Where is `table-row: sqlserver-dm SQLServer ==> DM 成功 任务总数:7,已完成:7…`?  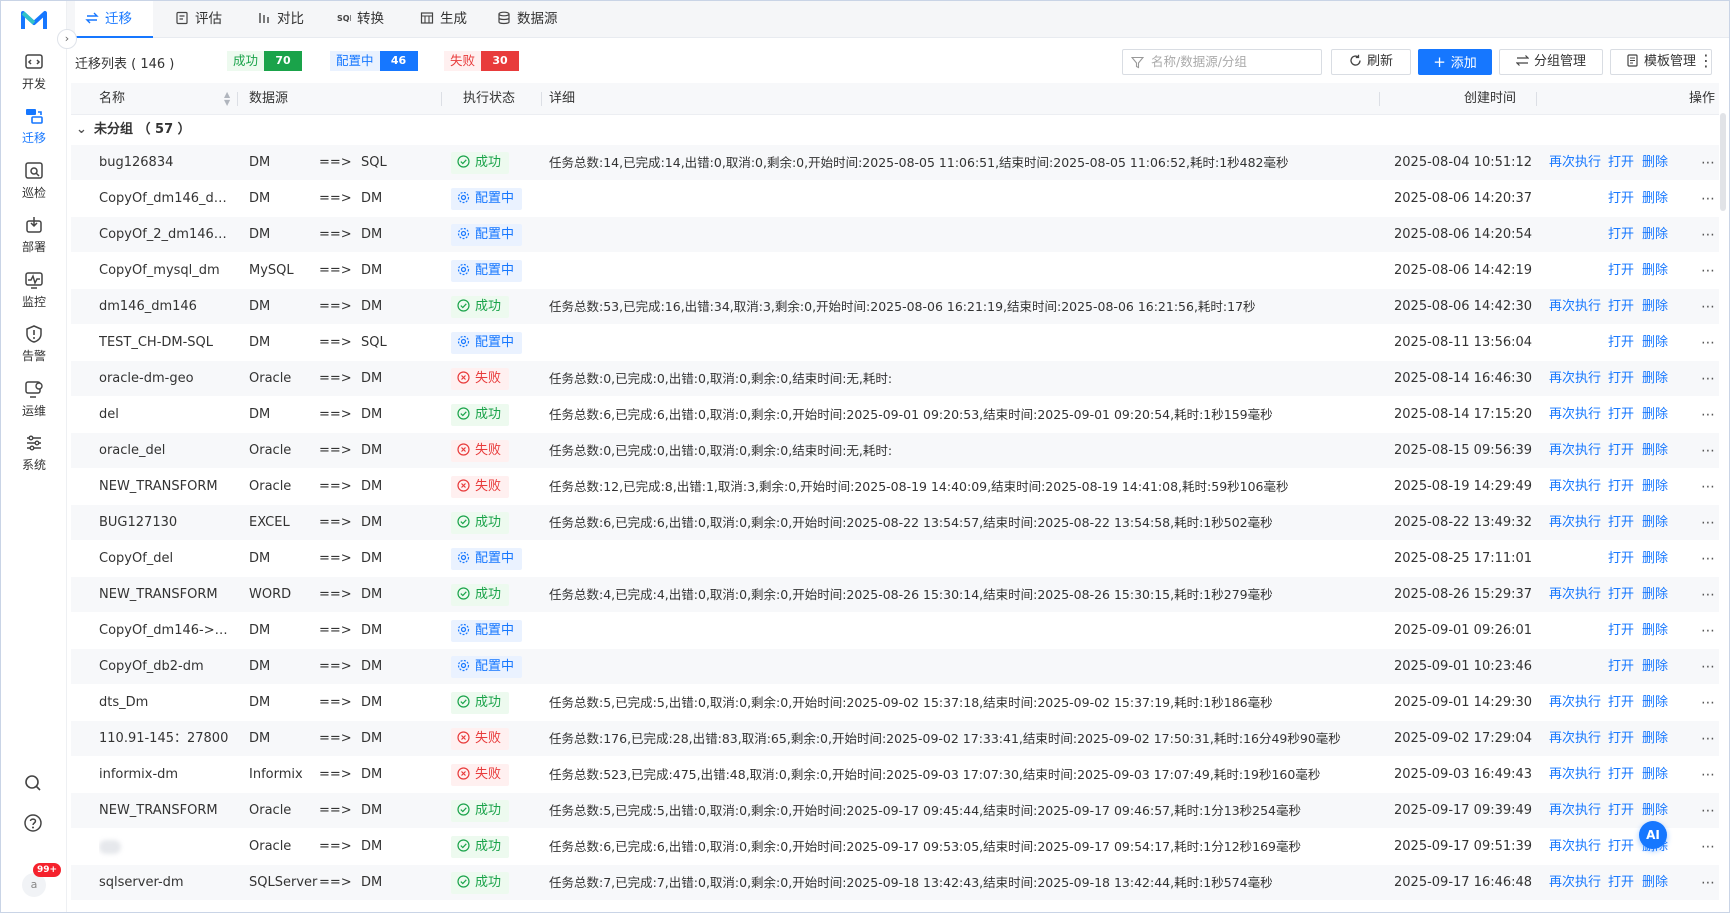 table-row: sqlserver-dm SQLServer ==> DM 成功 任务总数:7,已完成:7… is located at coordinates (895, 883).